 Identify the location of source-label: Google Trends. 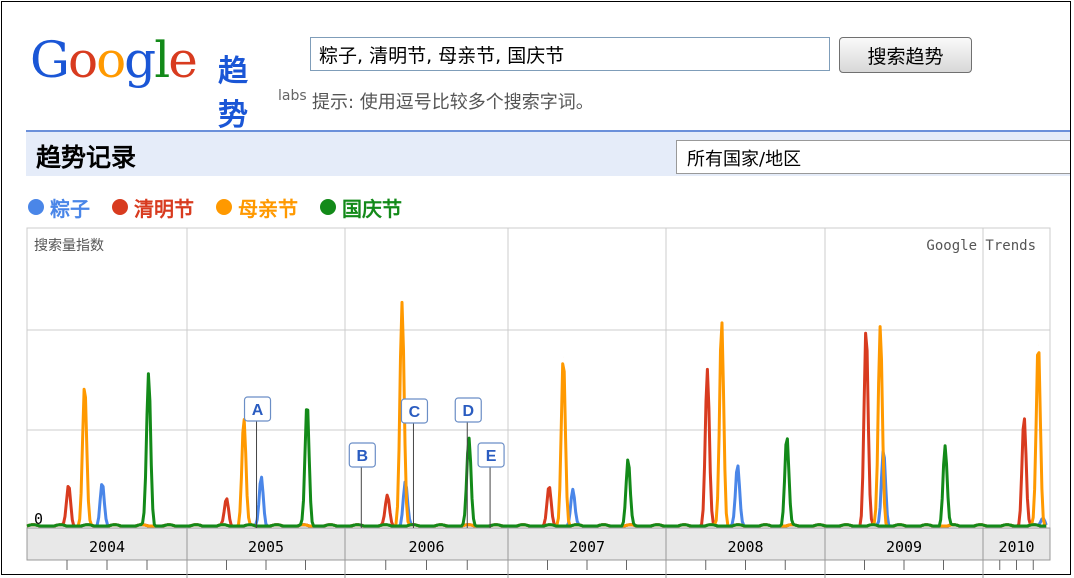
(981, 246).